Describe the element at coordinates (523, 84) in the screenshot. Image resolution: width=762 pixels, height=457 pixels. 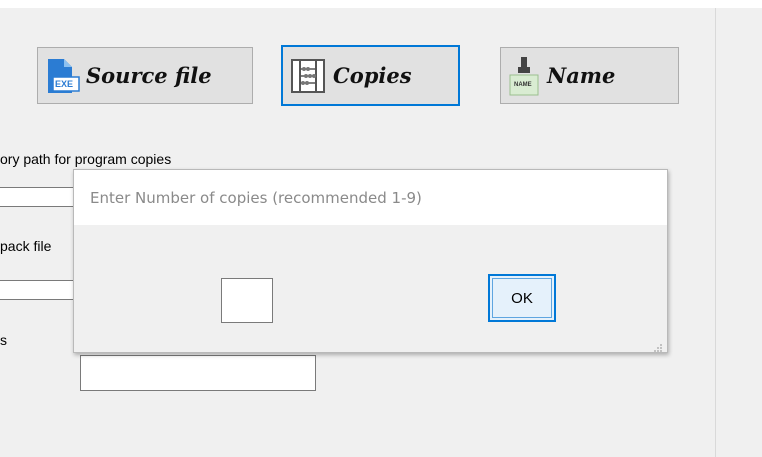
I see `name-tag-text: NAME` at that location.